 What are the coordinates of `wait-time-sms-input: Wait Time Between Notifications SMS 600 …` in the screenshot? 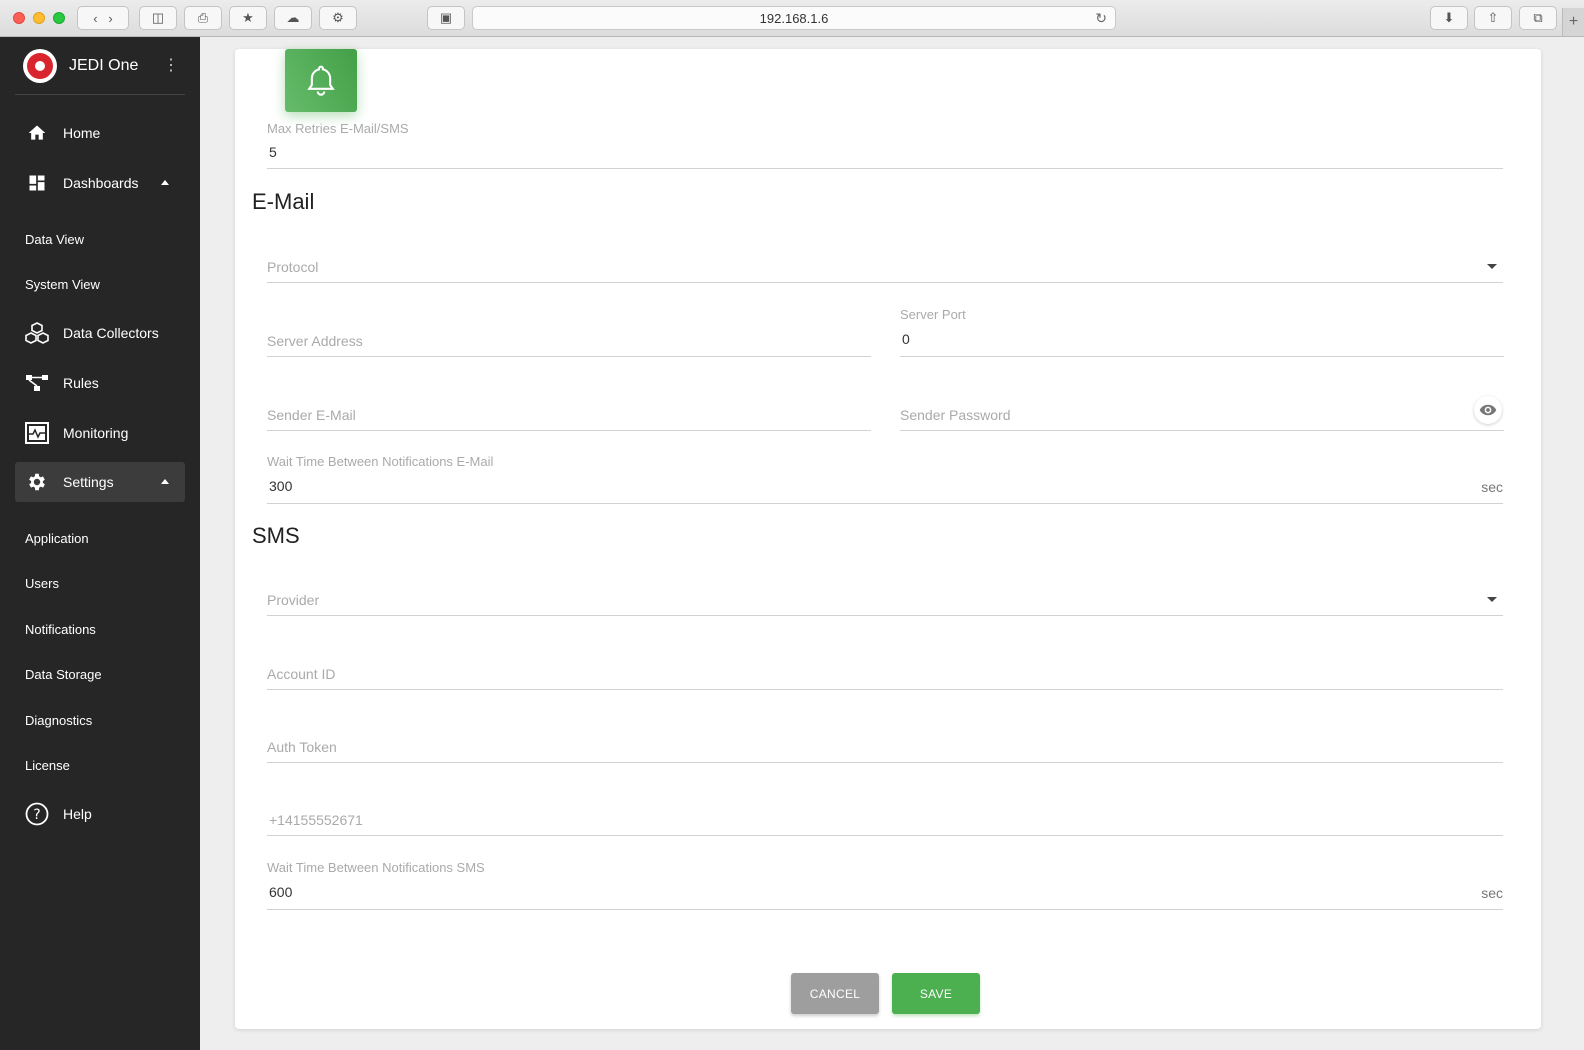 It's located at (885, 884).